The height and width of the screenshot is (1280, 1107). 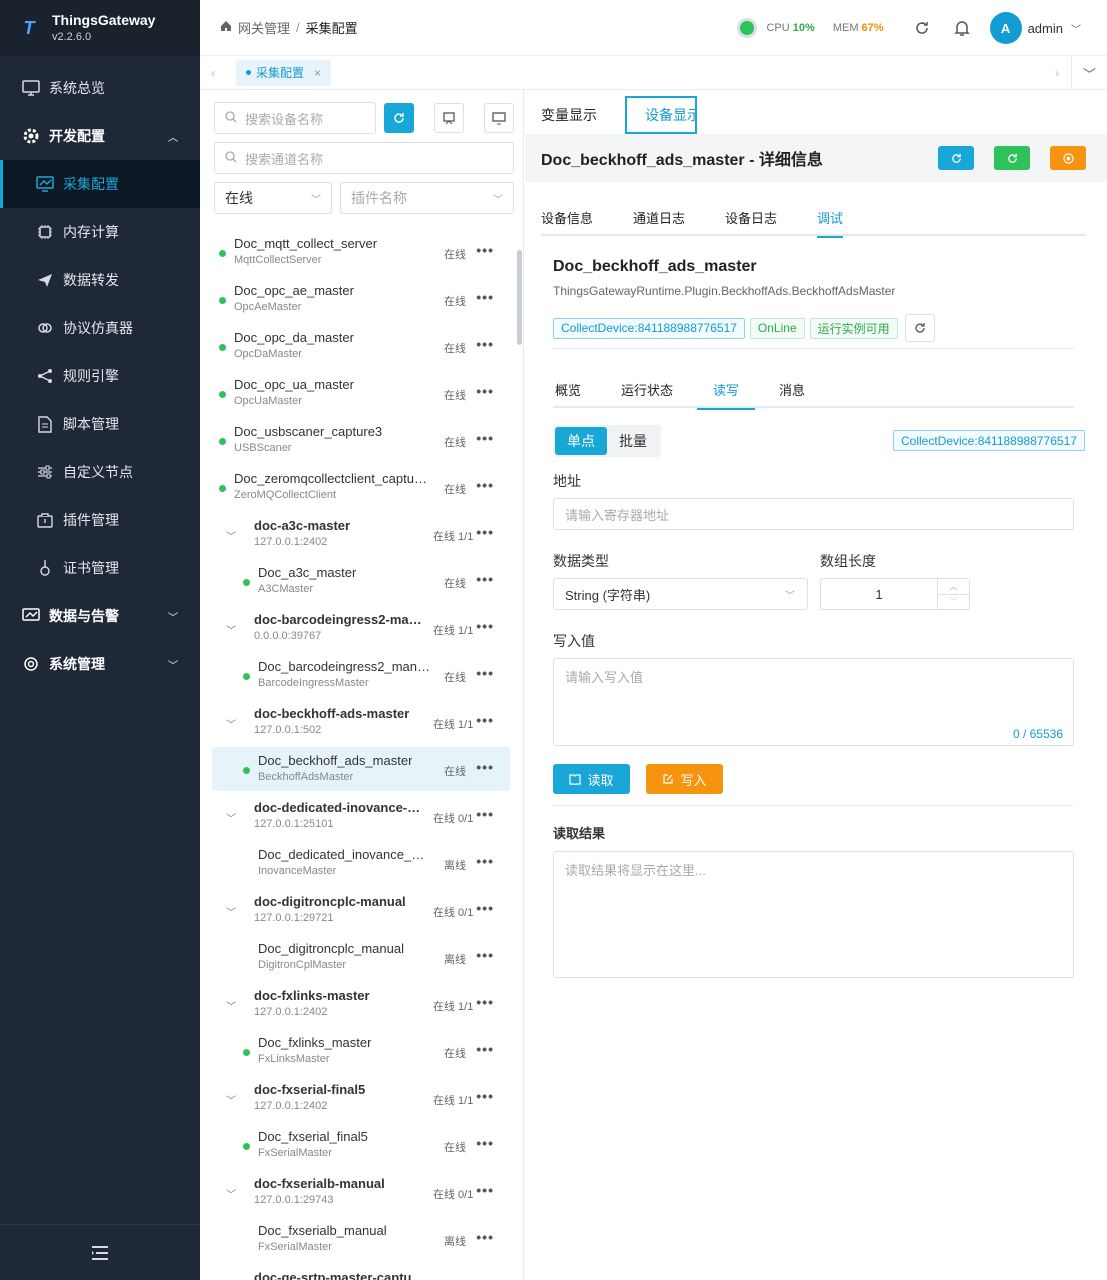 I want to click on search-device-input: 搜索设备名称, so click(x=295, y=118).